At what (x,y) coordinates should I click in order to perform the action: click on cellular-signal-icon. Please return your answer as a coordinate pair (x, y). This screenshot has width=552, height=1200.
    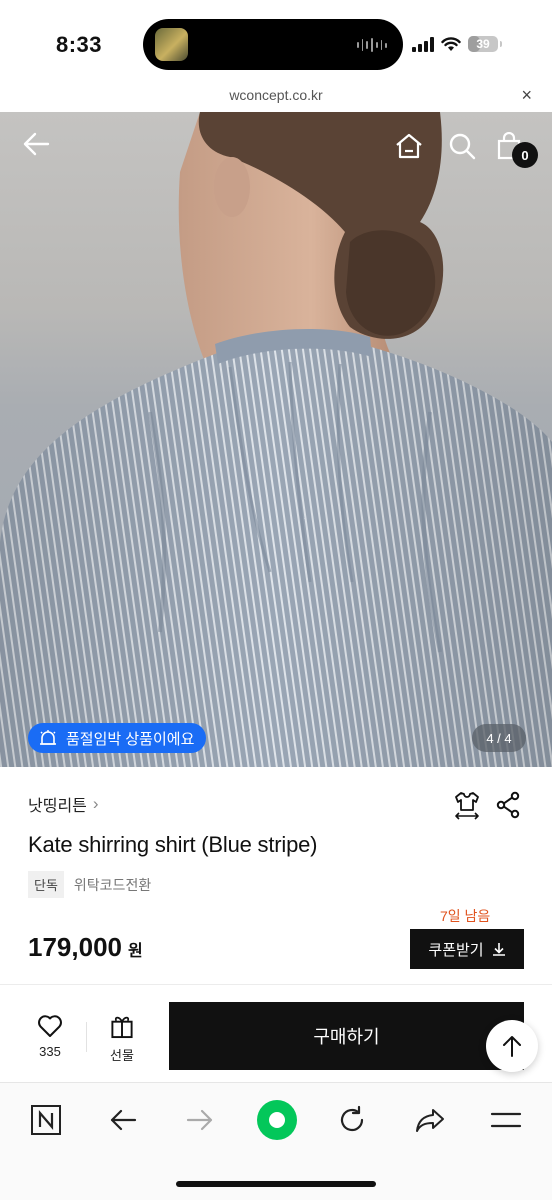
    Looking at the image, I should click on (423, 44).